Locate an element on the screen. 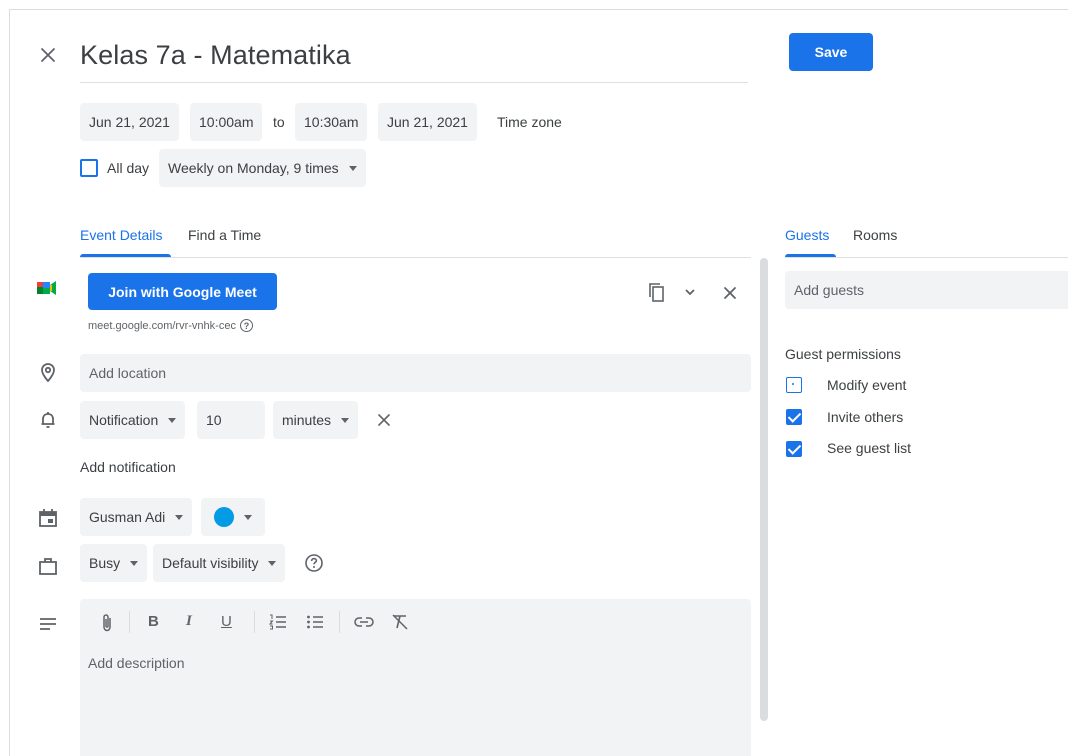 The image size is (1068, 756). close-icon is located at coordinates (48, 55).